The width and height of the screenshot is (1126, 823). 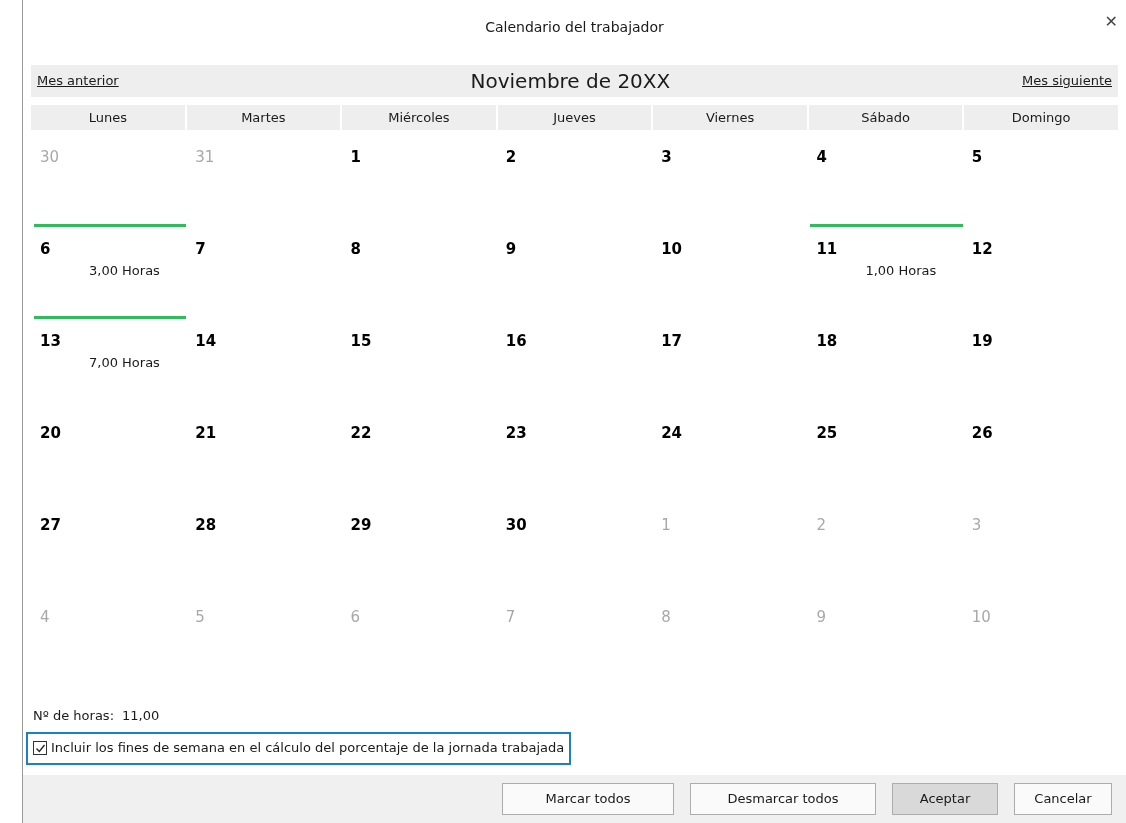 What do you see at coordinates (1063, 799) in the screenshot?
I see `dialog-button: Cancelar` at bounding box center [1063, 799].